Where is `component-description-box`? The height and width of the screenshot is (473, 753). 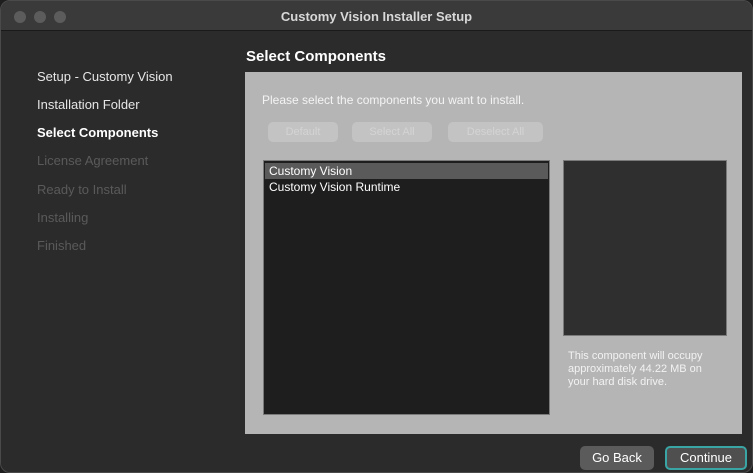
component-description-box is located at coordinates (645, 248).